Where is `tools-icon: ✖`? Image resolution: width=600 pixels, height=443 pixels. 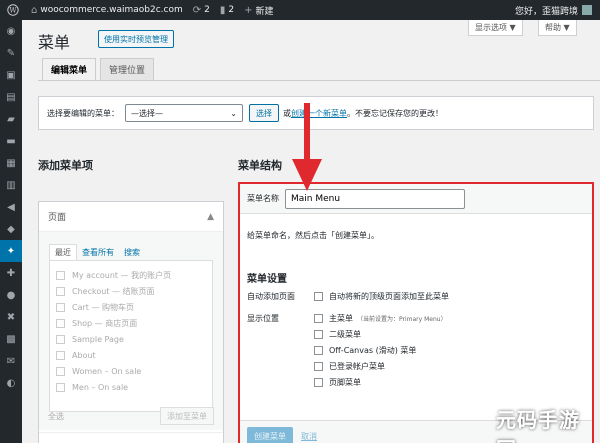
tools-icon: ✖ is located at coordinates (11, 317).